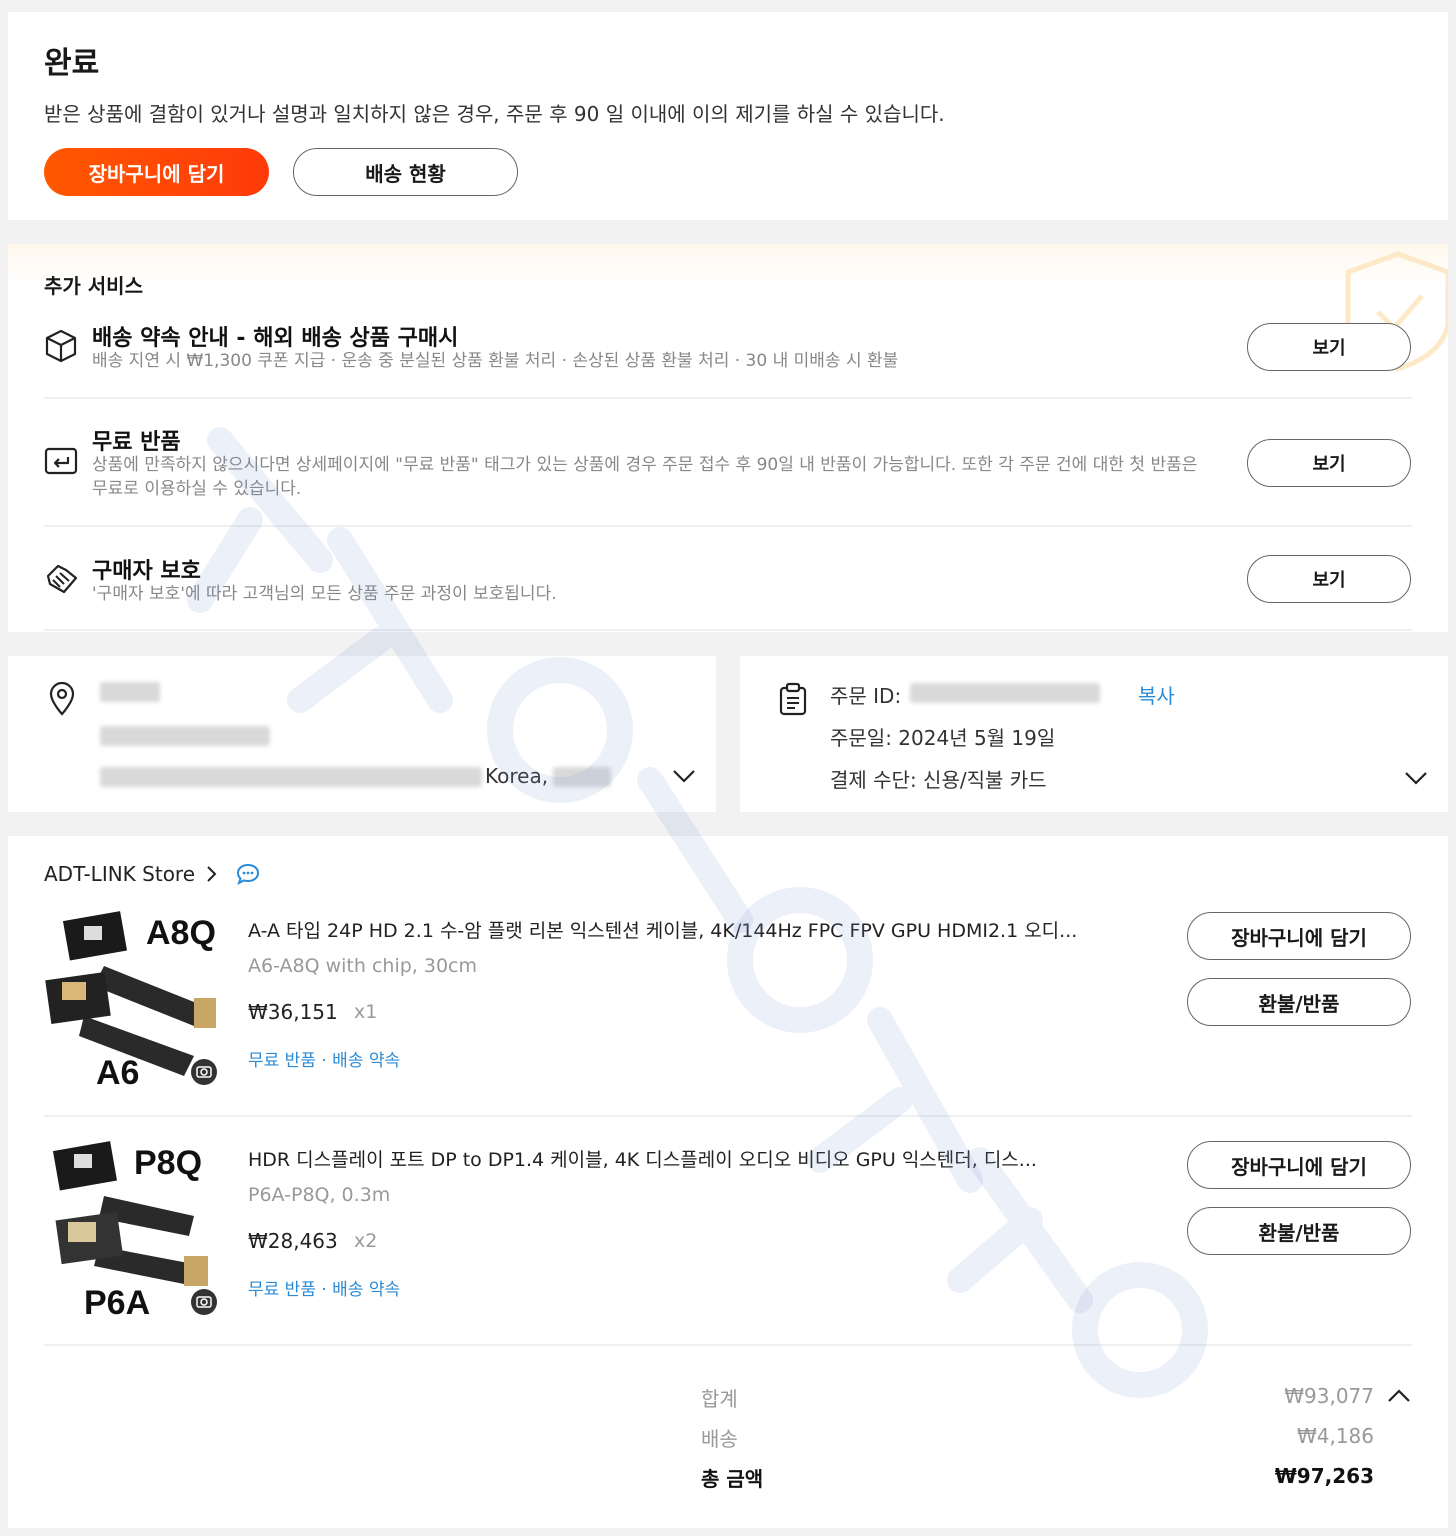 Image resolution: width=1456 pixels, height=1536 pixels. What do you see at coordinates (1335, 1436) in the screenshot?
I see `shipping-value: ₩4,186` at bounding box center [1335, 1436].